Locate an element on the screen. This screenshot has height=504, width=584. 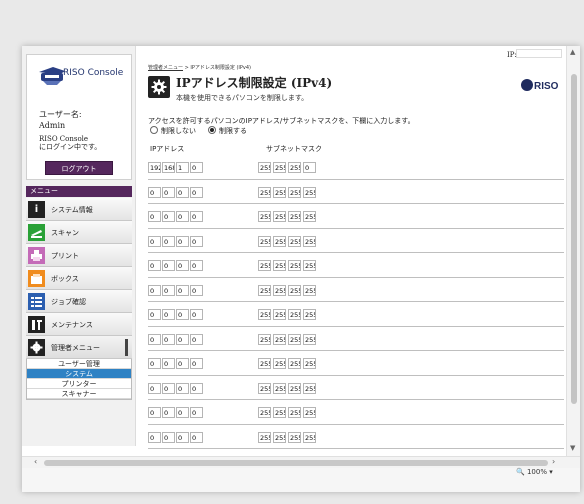
scroll-down-icon: ▼ is located at coordinates (572, 448).